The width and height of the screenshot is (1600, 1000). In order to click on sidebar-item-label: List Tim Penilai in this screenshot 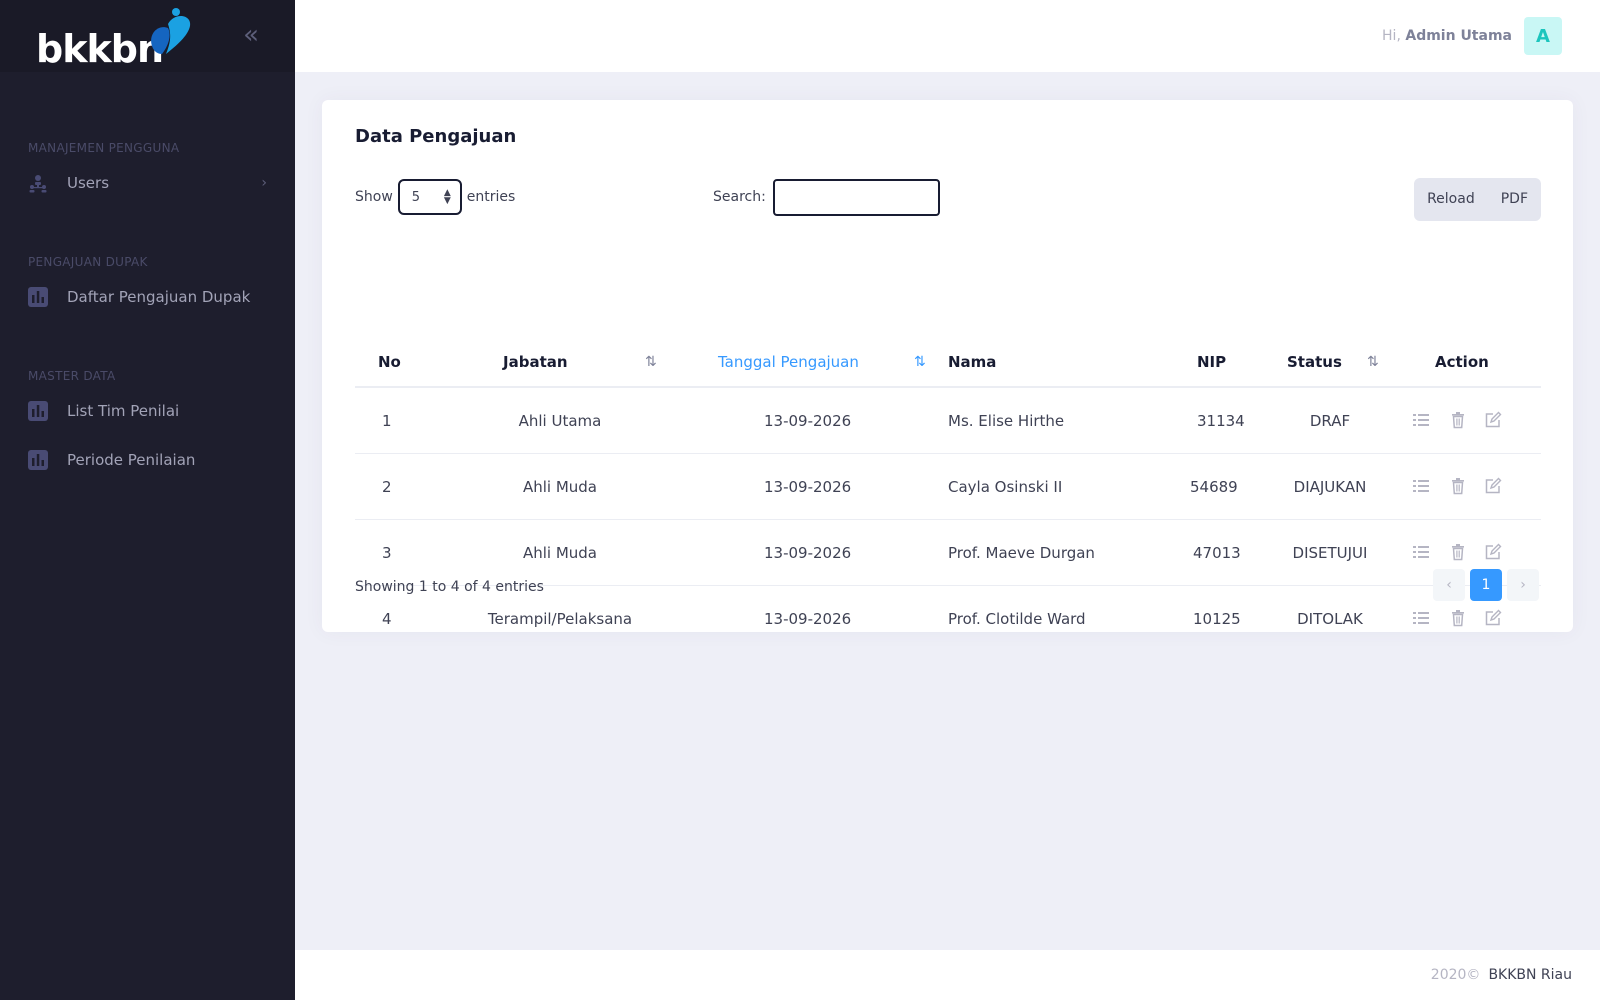, I will do `click(123, 410)`.